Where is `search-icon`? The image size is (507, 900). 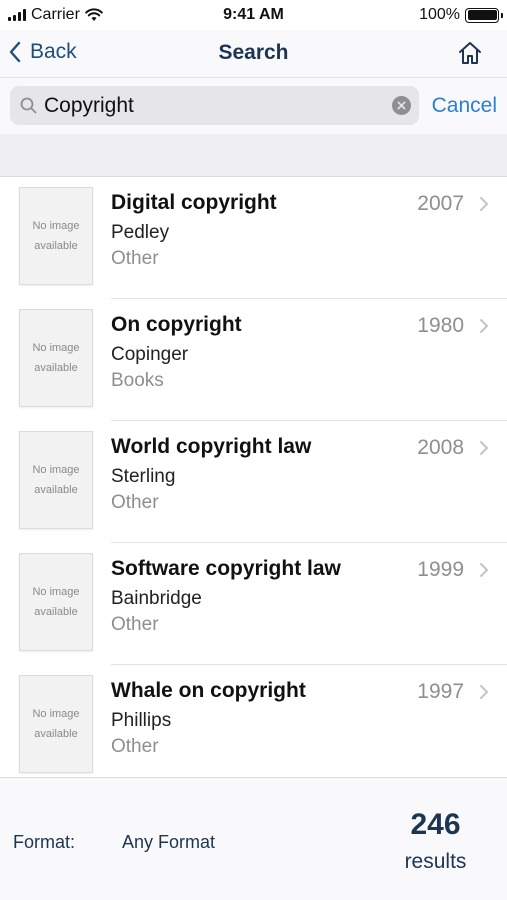 search-icon is located at coordinates (28, 105).